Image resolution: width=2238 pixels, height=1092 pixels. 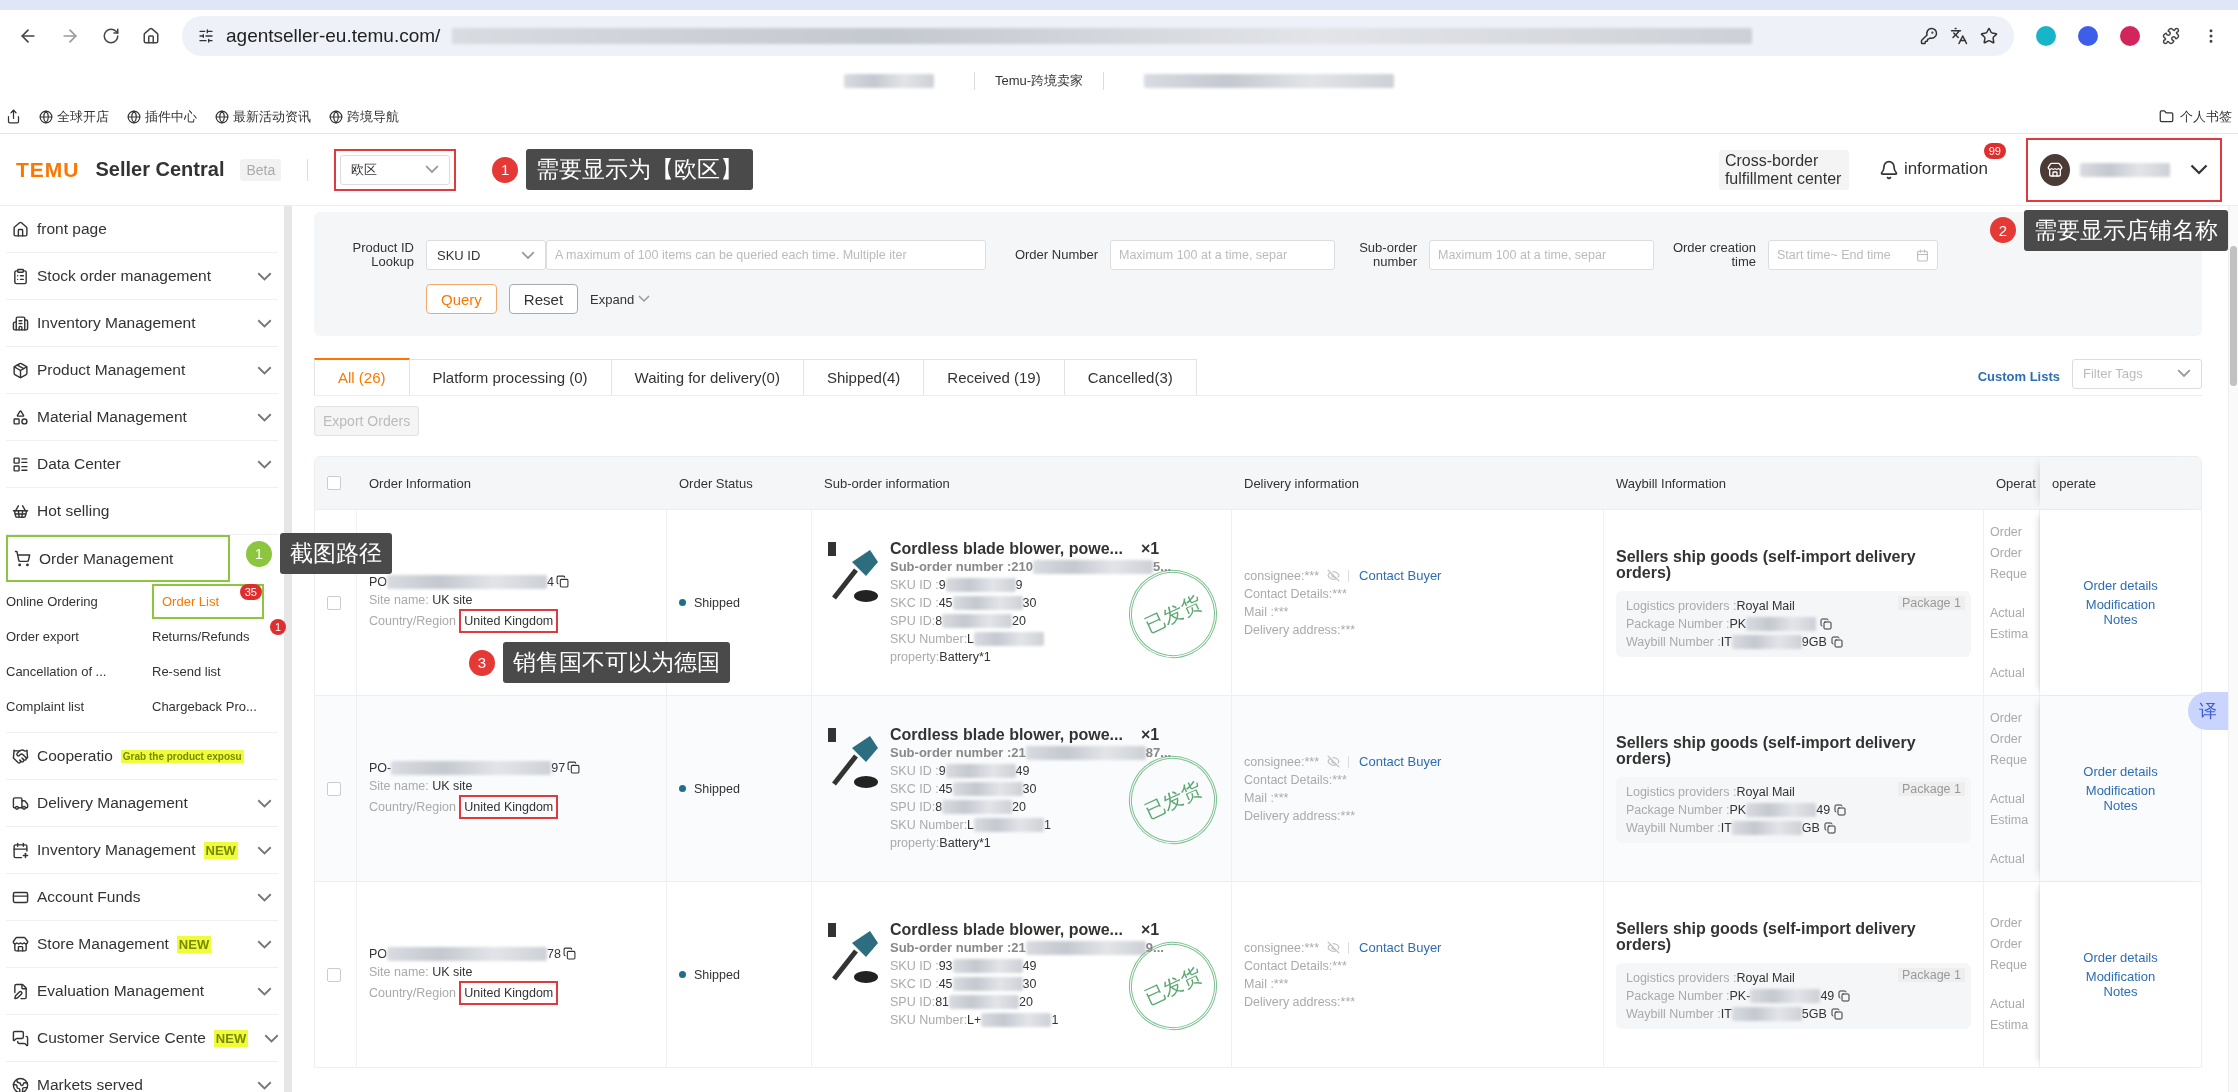 I want to click on bookmark-star-icon, so click(x=1989, y=36).